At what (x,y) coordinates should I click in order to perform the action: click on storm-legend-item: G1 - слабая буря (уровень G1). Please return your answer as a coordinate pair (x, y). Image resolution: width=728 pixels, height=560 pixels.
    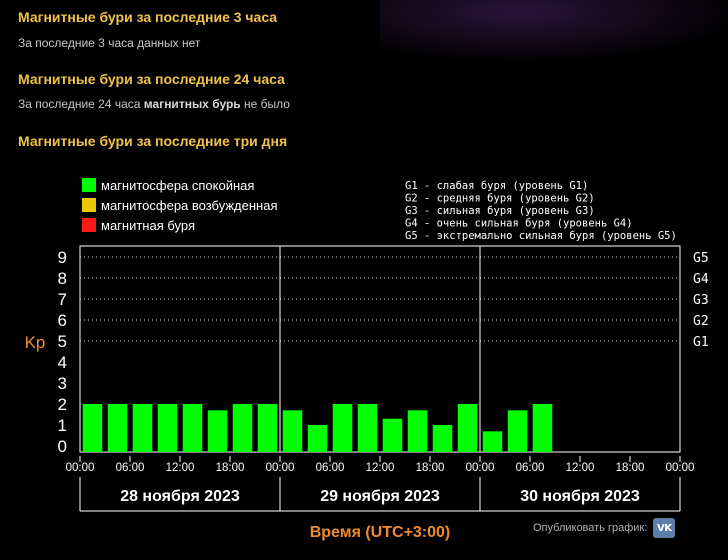
    Looking at the image, I should click on (496, 186).